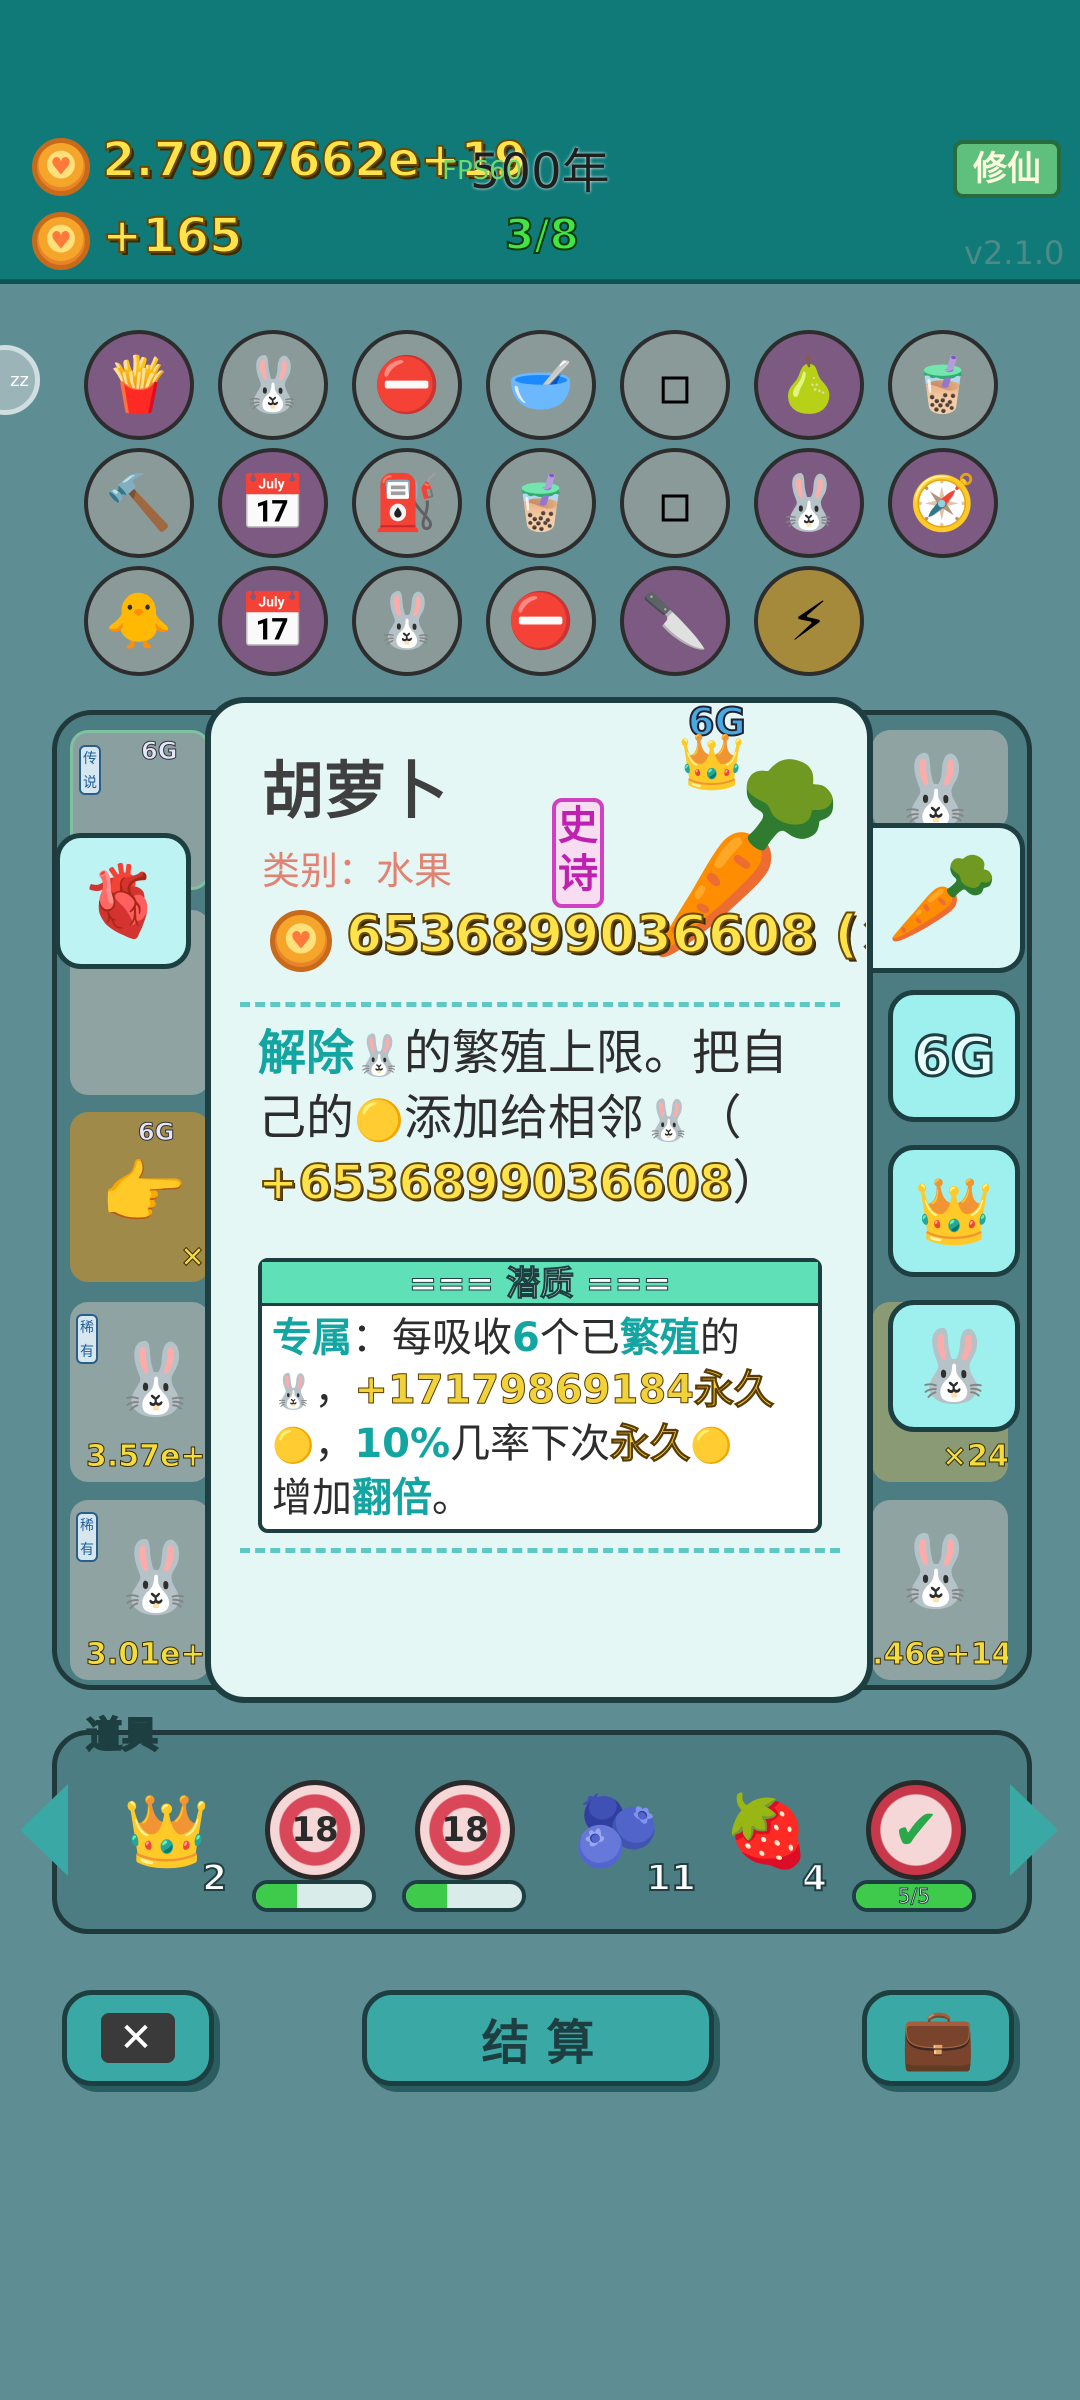 The image size is (1080, 2400). What do you see at coordinates (402, 1444) in the screenshot?
I see `potential-percent: 10%` at bounding box center [402, 1444].